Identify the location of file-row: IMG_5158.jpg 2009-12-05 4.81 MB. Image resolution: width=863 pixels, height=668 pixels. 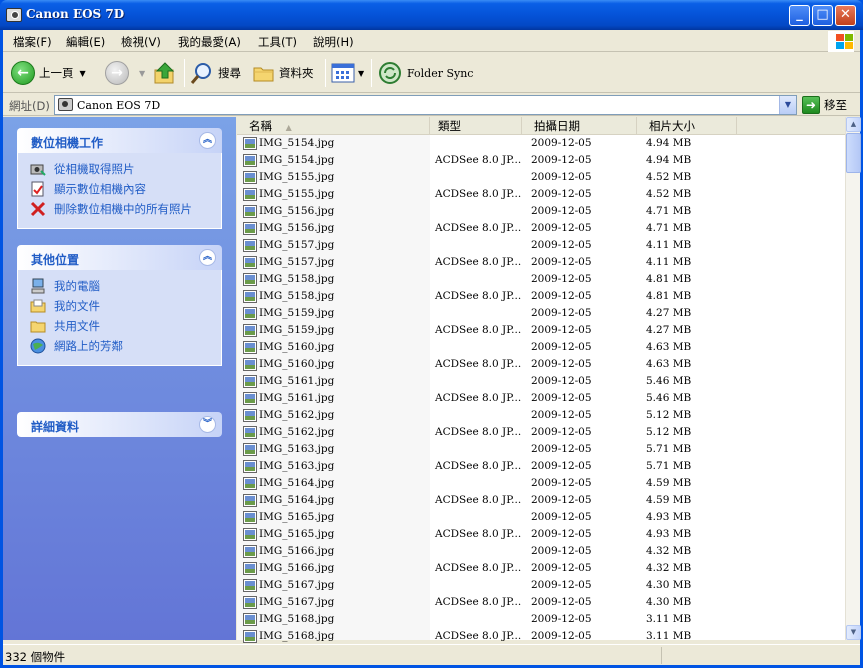
(541, 279).